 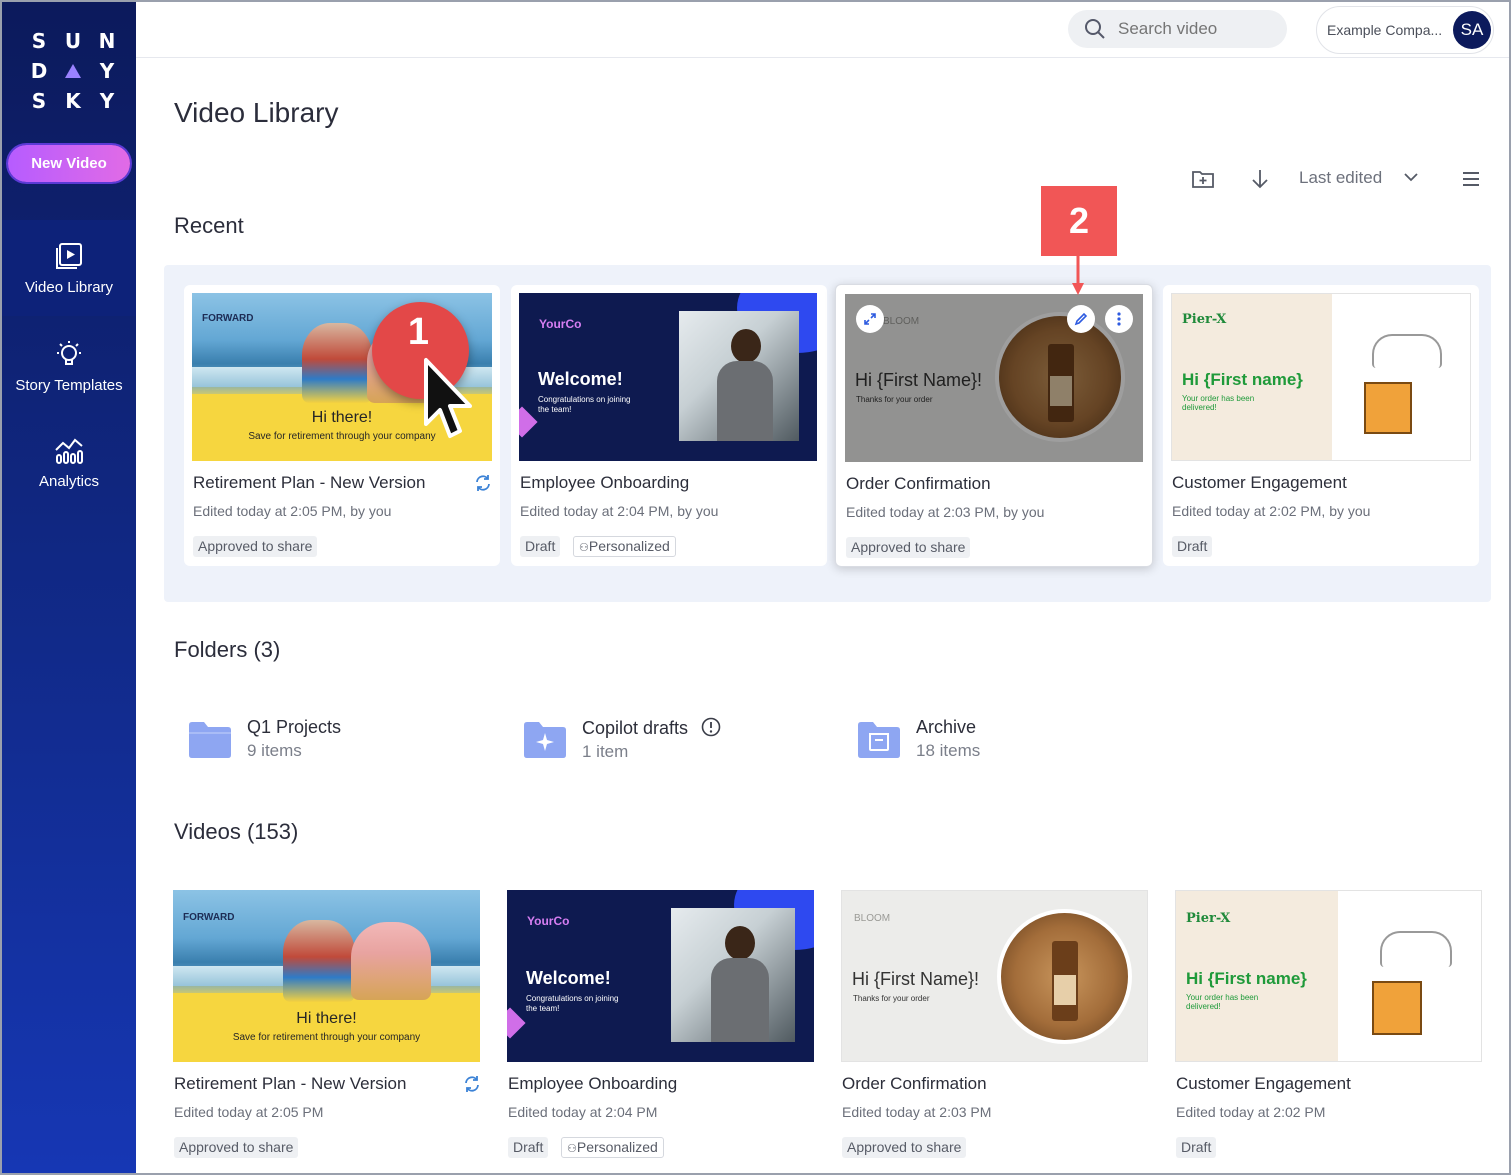 What do you see at coordinates (1246, 978) in the screenshot?
I see `thumb-headline: Hi {First name}` at bounding box center [1246, 978].